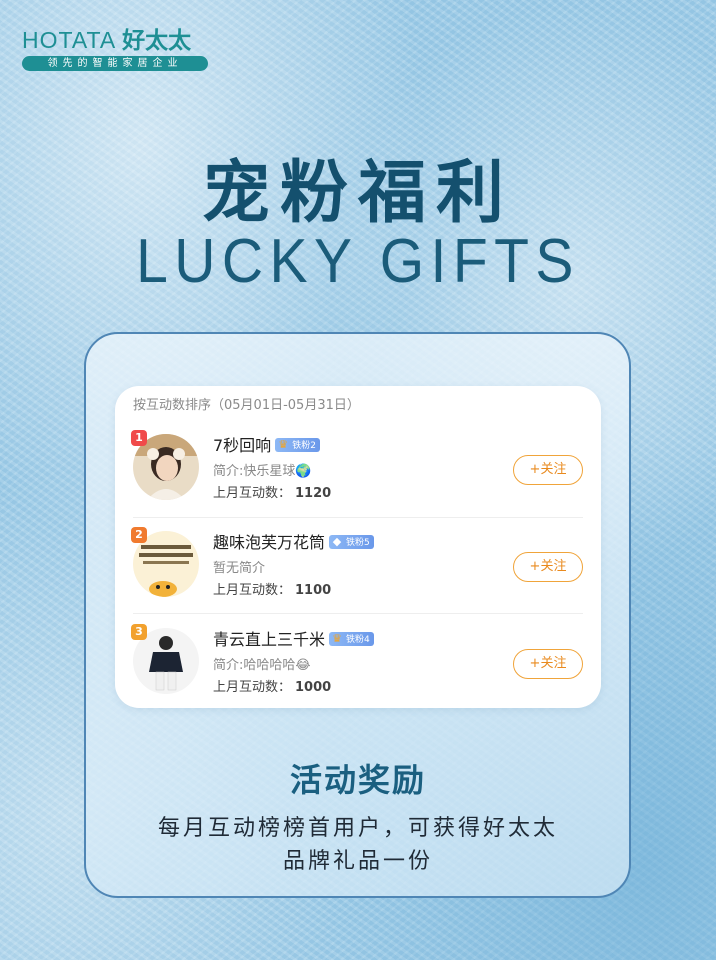 The image size is (716, 960). I want to click on brand-name-en: HOTATA, so click(69, 40).